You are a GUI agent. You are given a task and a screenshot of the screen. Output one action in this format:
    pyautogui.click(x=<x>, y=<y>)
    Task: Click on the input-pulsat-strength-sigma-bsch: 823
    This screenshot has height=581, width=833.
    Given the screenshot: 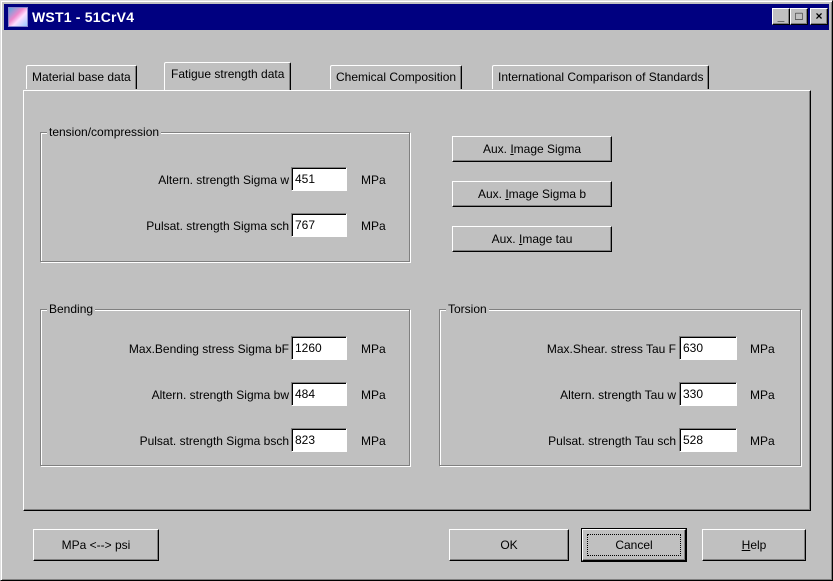 What is the action you would take?
    pyautogui.click(x=319, y=440)
    